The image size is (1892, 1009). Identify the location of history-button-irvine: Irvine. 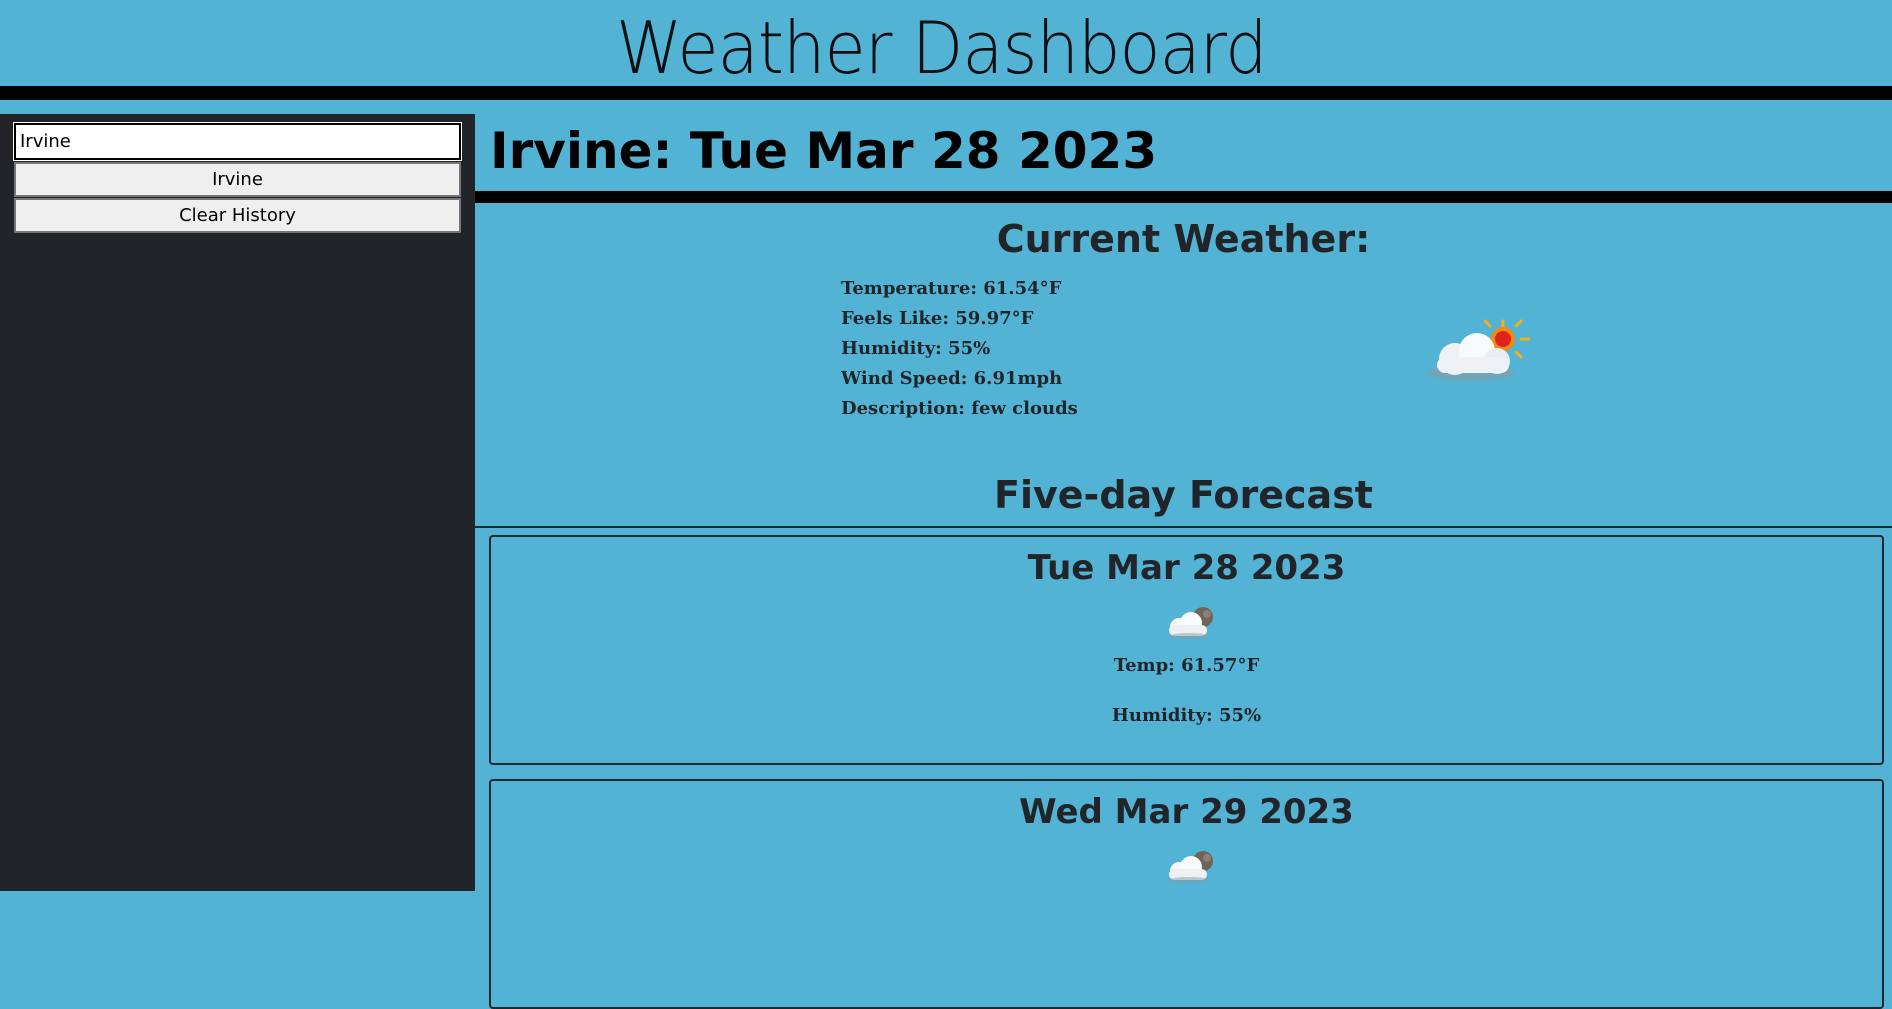
(237, 179).